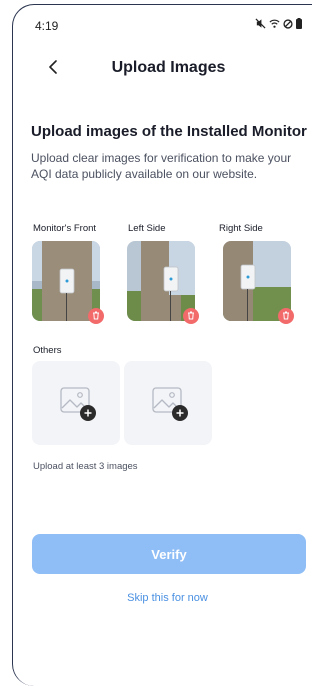 This screenshot has width=320, height=686. I want to click on verify-button: Verify, so click(169, 554).